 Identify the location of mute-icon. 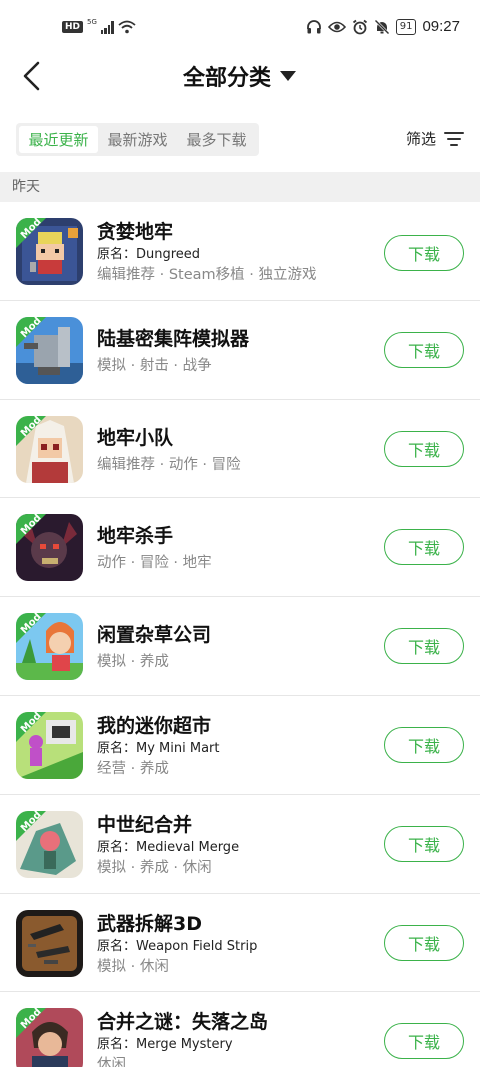
(382, 26).